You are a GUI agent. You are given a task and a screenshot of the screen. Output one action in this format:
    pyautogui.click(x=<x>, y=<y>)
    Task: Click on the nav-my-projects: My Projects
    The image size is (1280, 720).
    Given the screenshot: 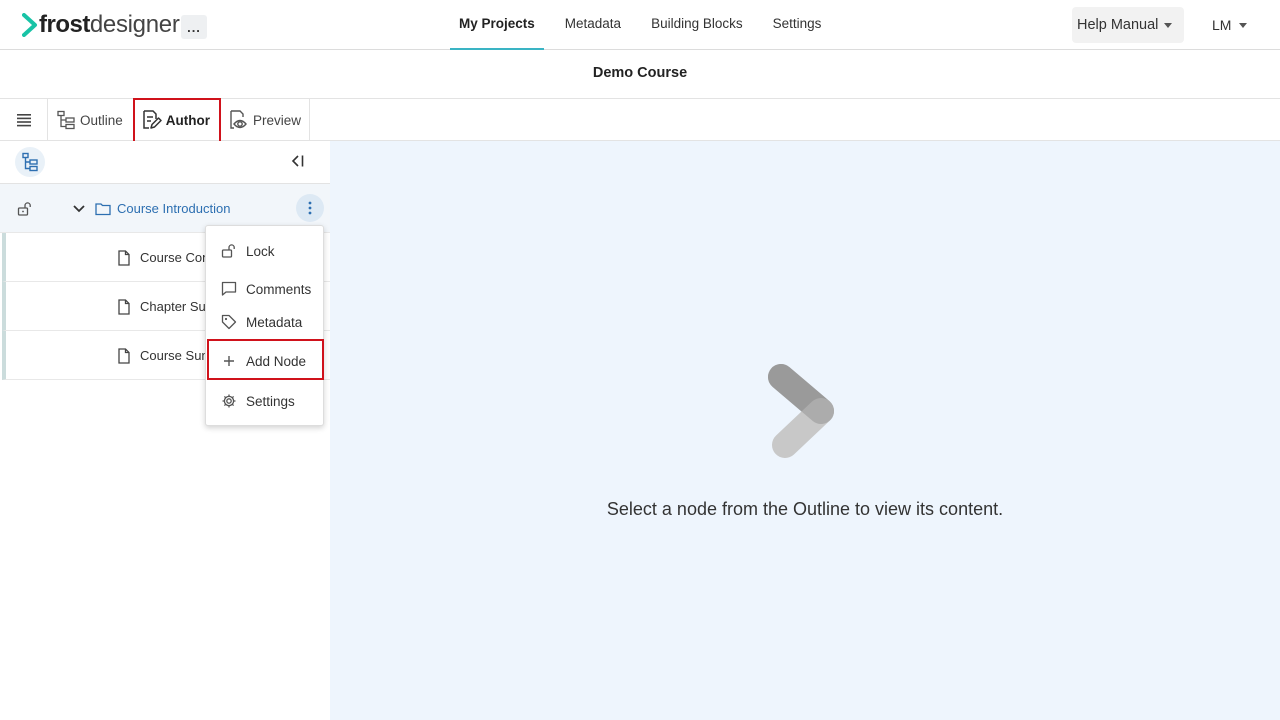 What is the action you would take?
    pyautogui.click(x=497, y=25)
    